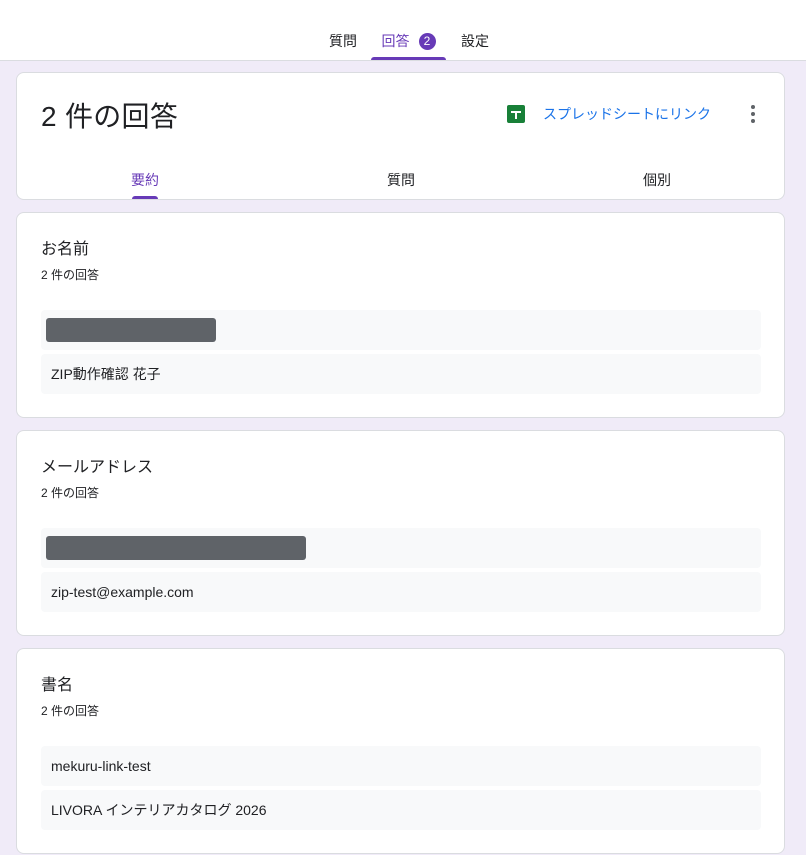  Describe the element at coordinates (401, 592) in the screenshot. I see `answer-item: zip-test@example.com` at that location.